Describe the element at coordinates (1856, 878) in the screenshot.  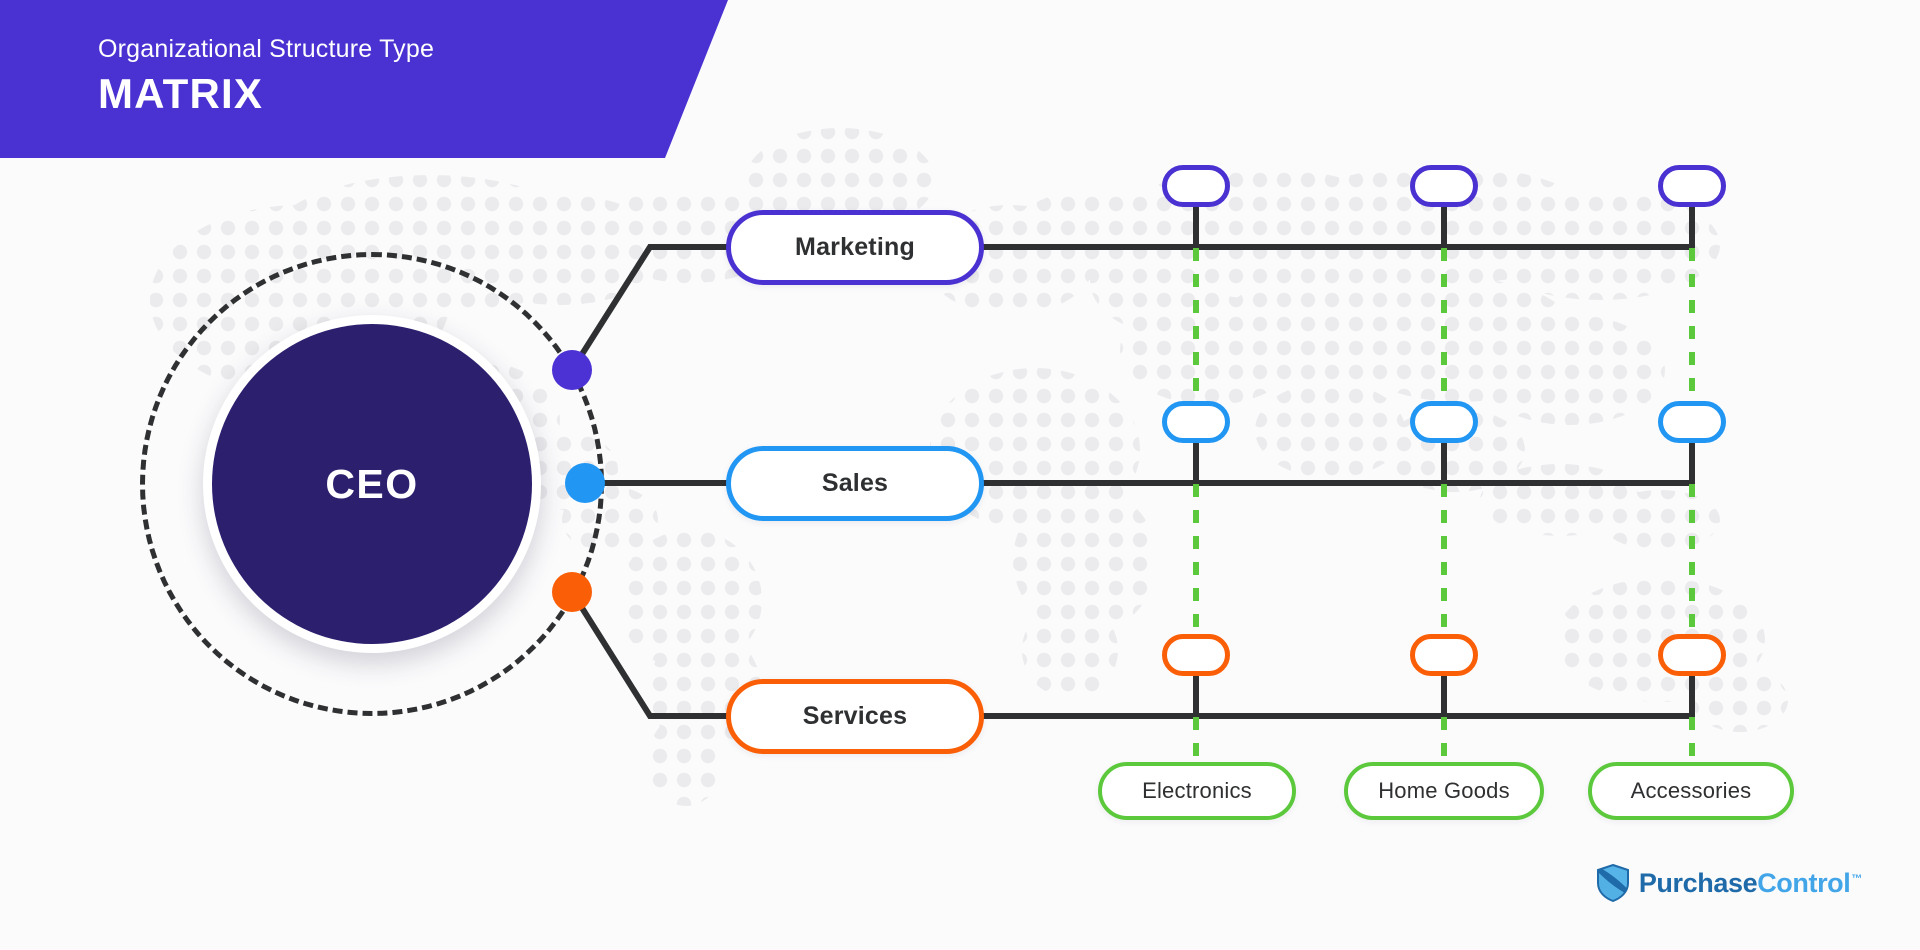
I see `logo-trademark: ™` at that location.